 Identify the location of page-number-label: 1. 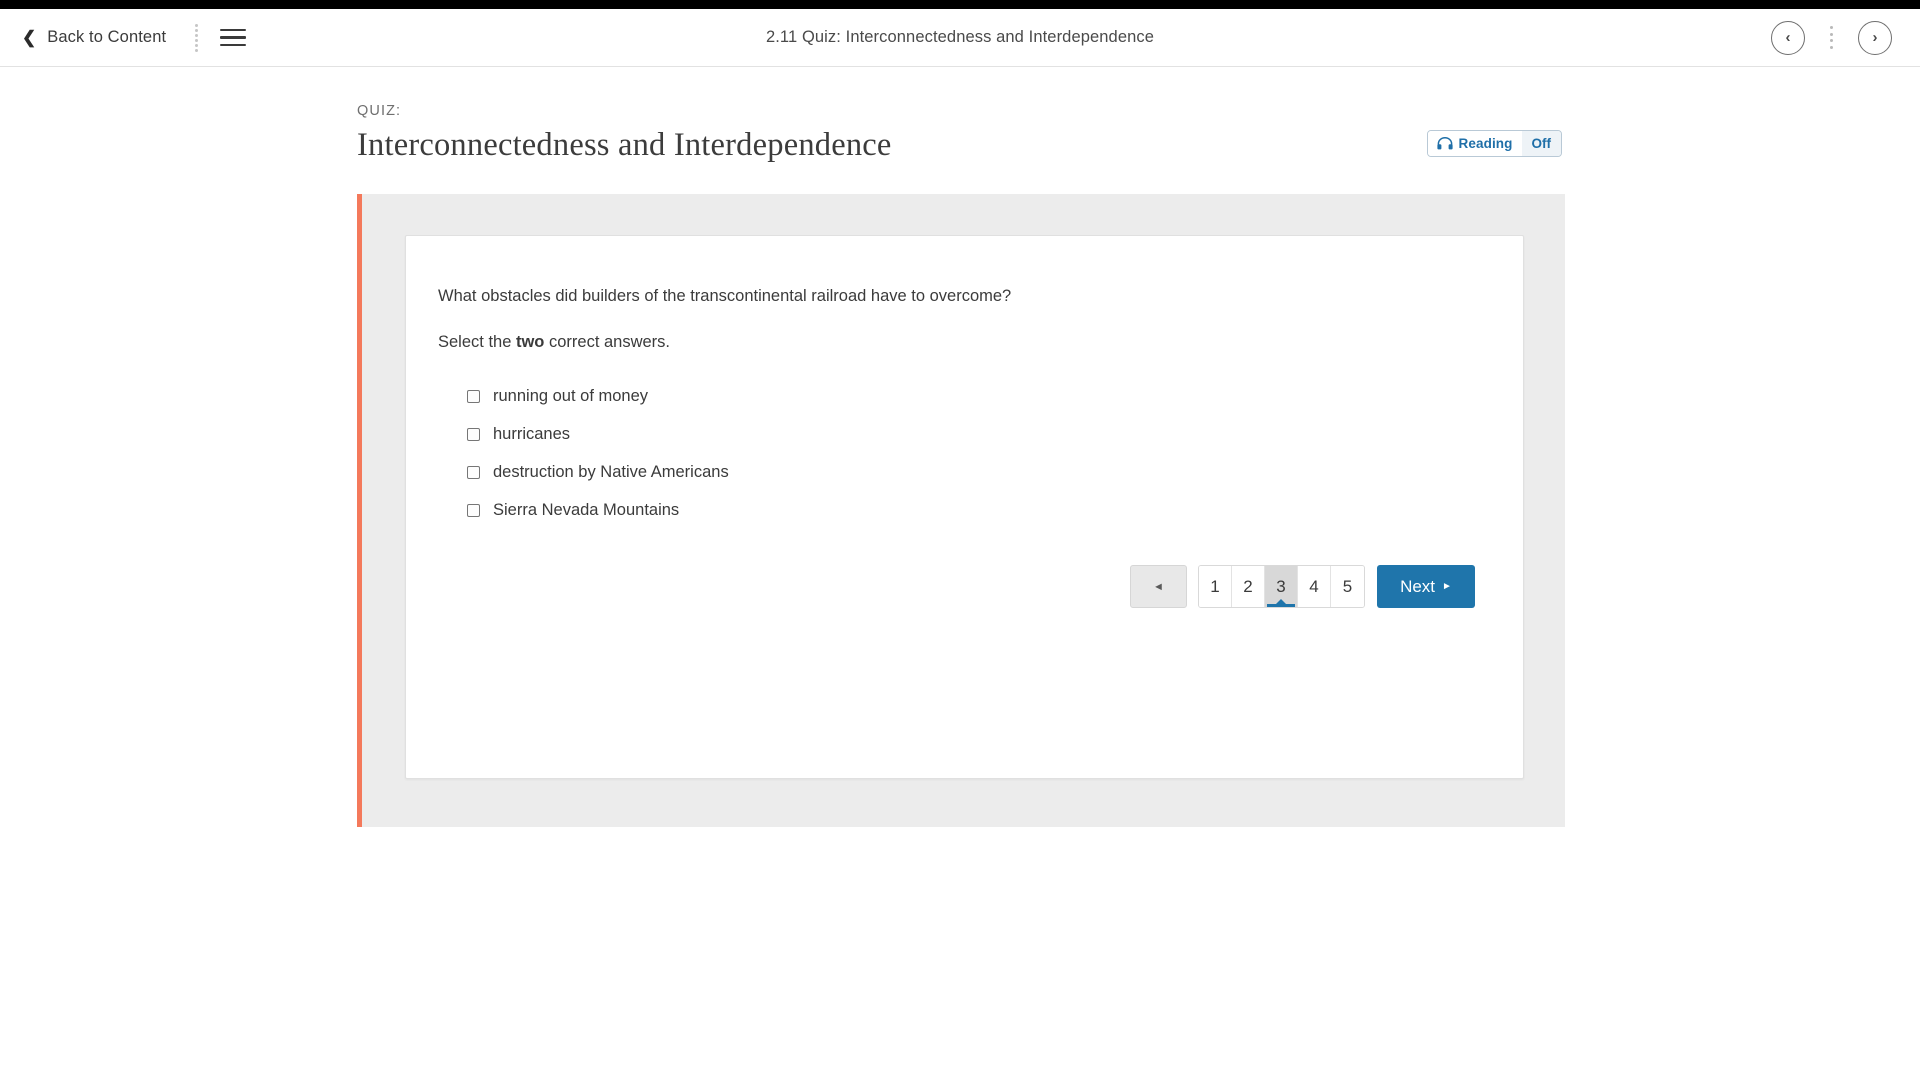
(1215, 586).